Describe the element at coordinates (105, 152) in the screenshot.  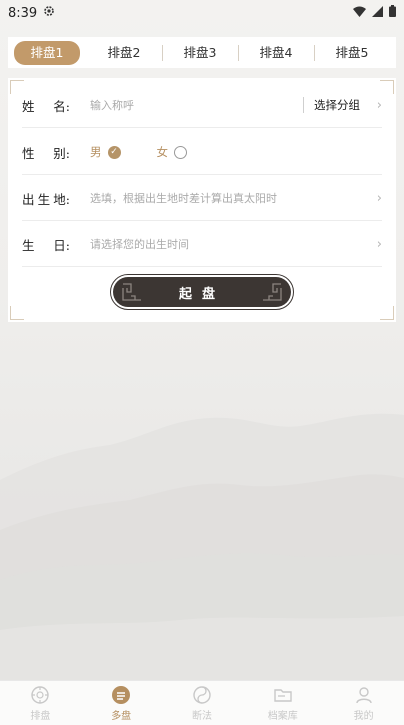
I see `gender-option-male: 男 ✓` at that location.